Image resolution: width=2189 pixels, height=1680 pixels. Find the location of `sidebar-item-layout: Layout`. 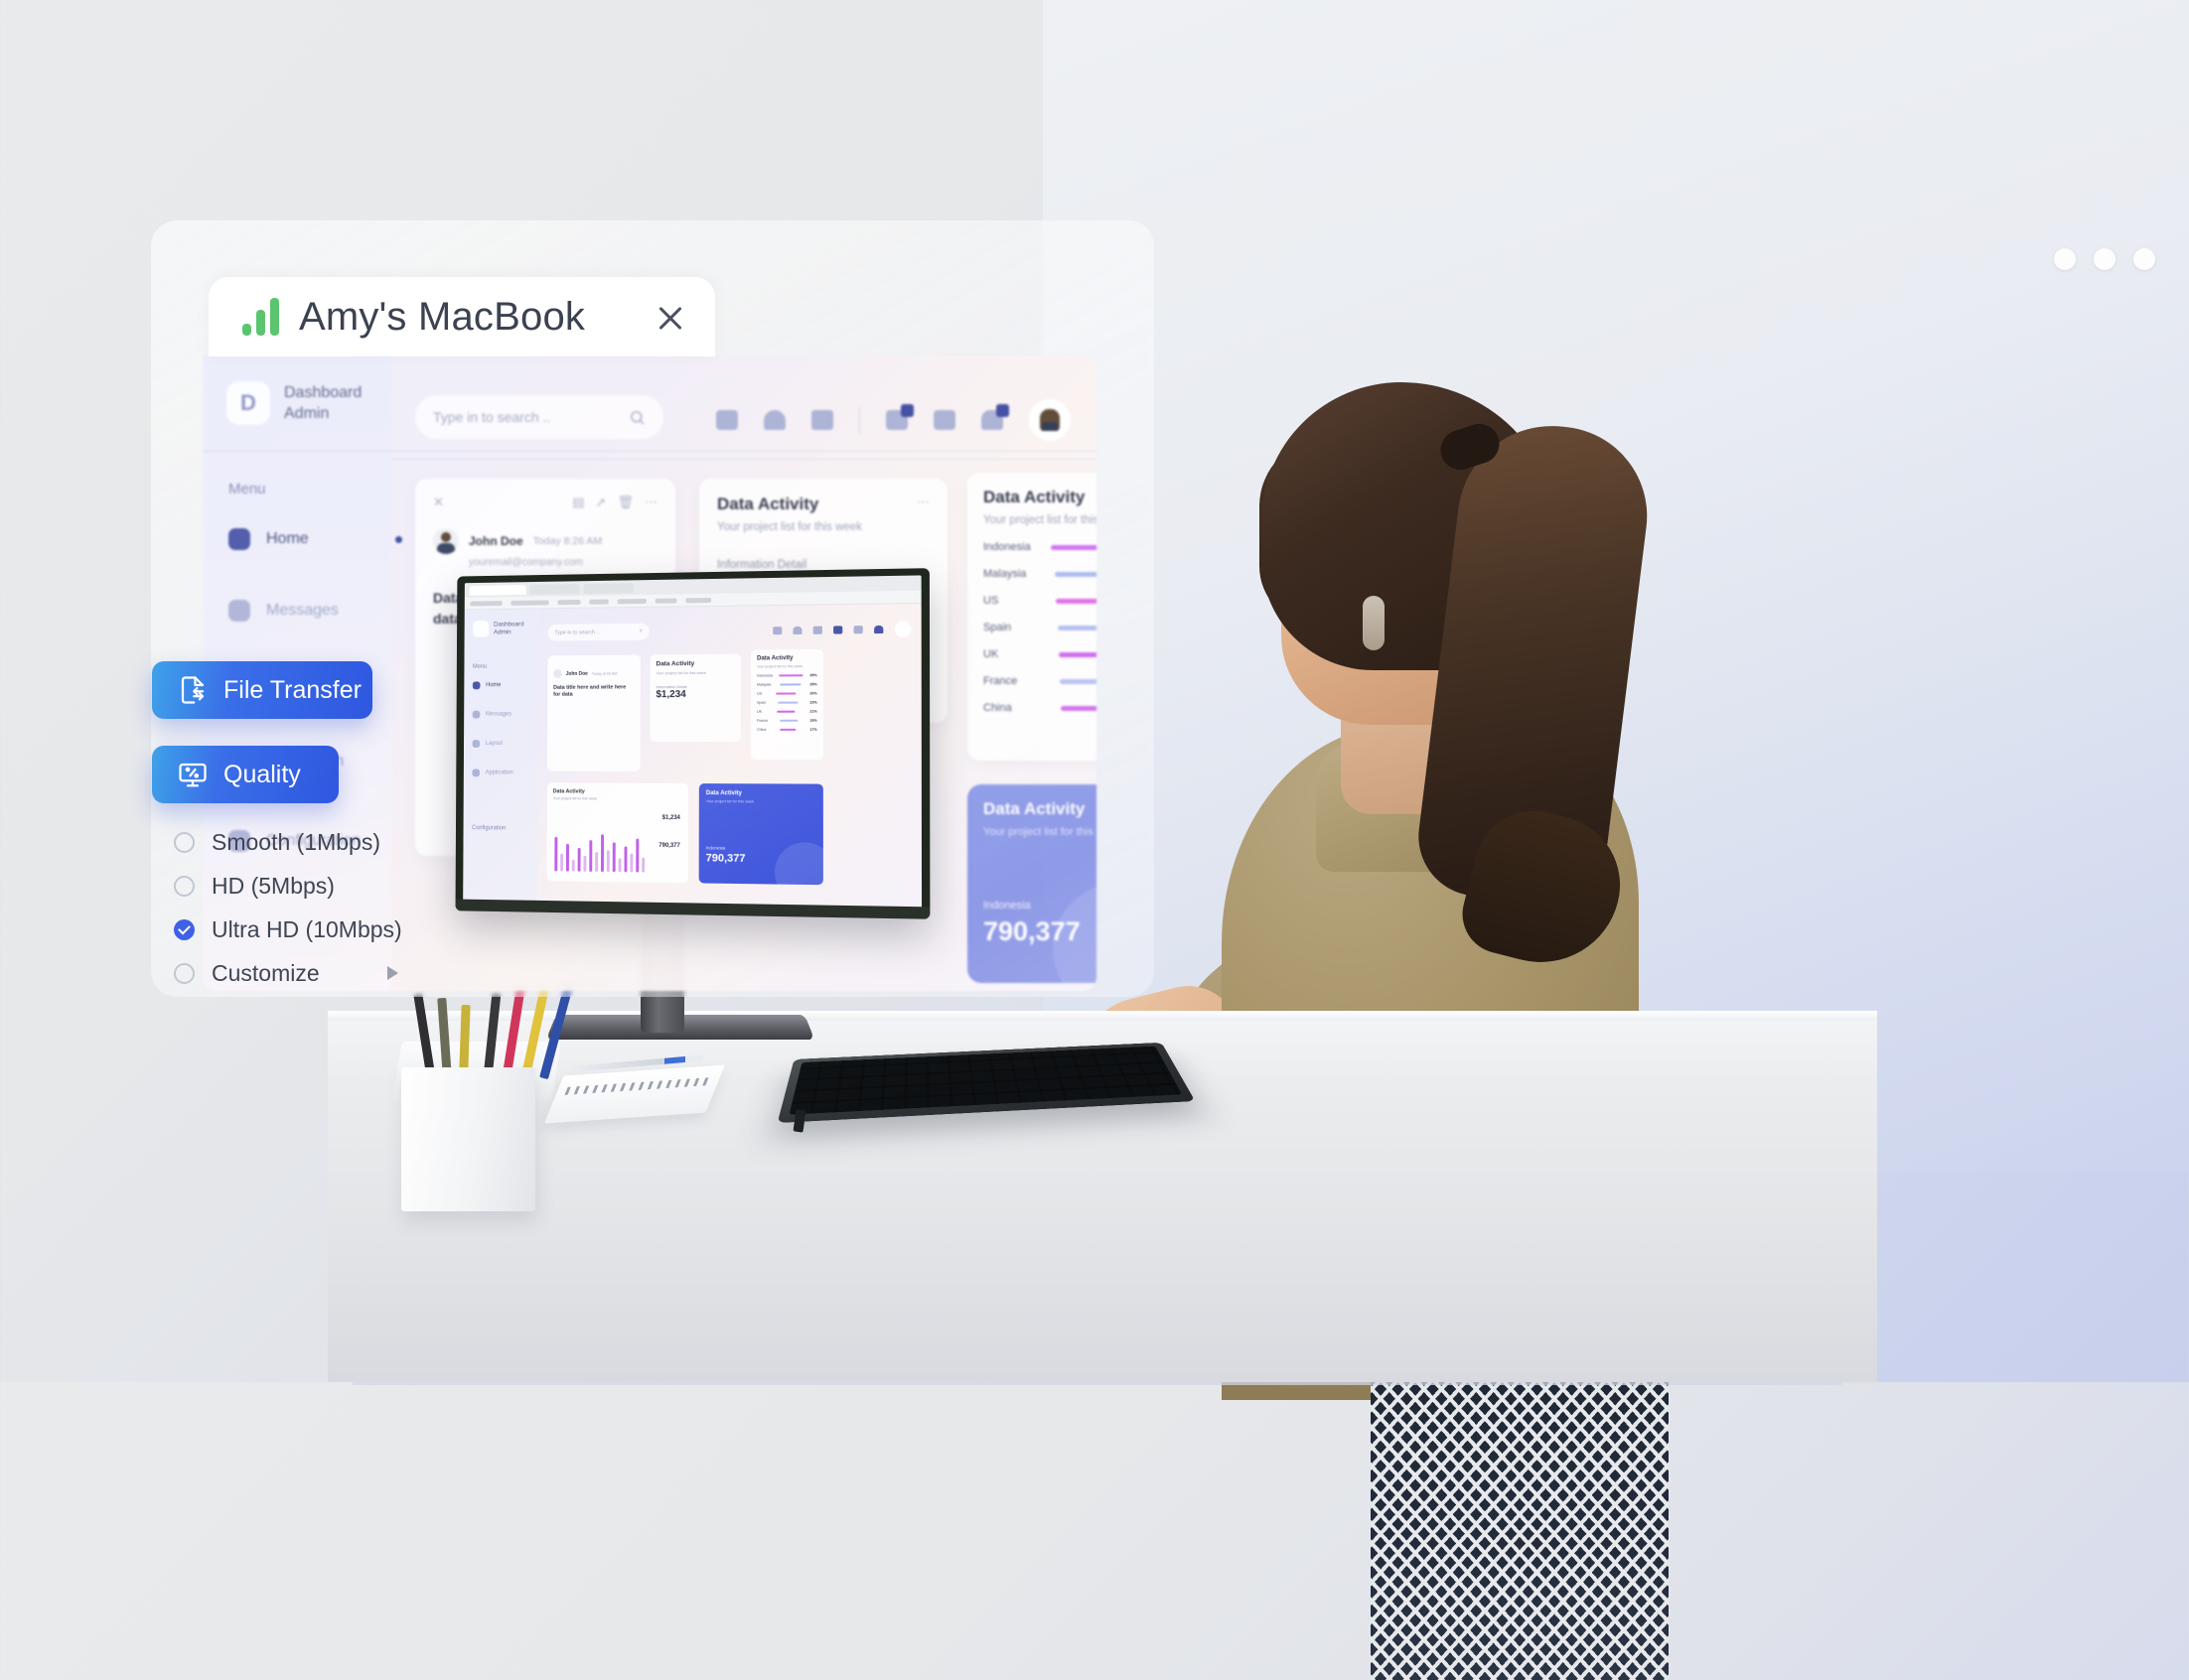

sidebar-item-layout: Layout is located at coordinates (488, 744).